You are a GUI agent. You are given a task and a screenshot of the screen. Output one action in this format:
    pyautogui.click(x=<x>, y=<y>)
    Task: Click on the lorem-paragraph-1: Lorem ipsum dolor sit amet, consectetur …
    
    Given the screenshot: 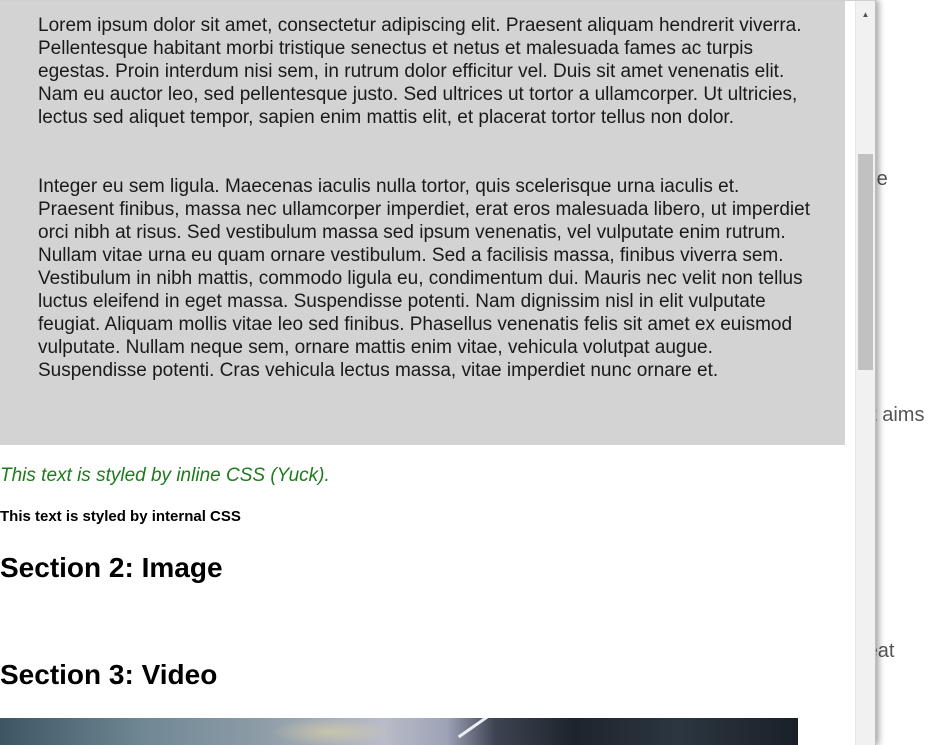 What is the action you would take?
    pyautogui.click(x=420, y=71)
    